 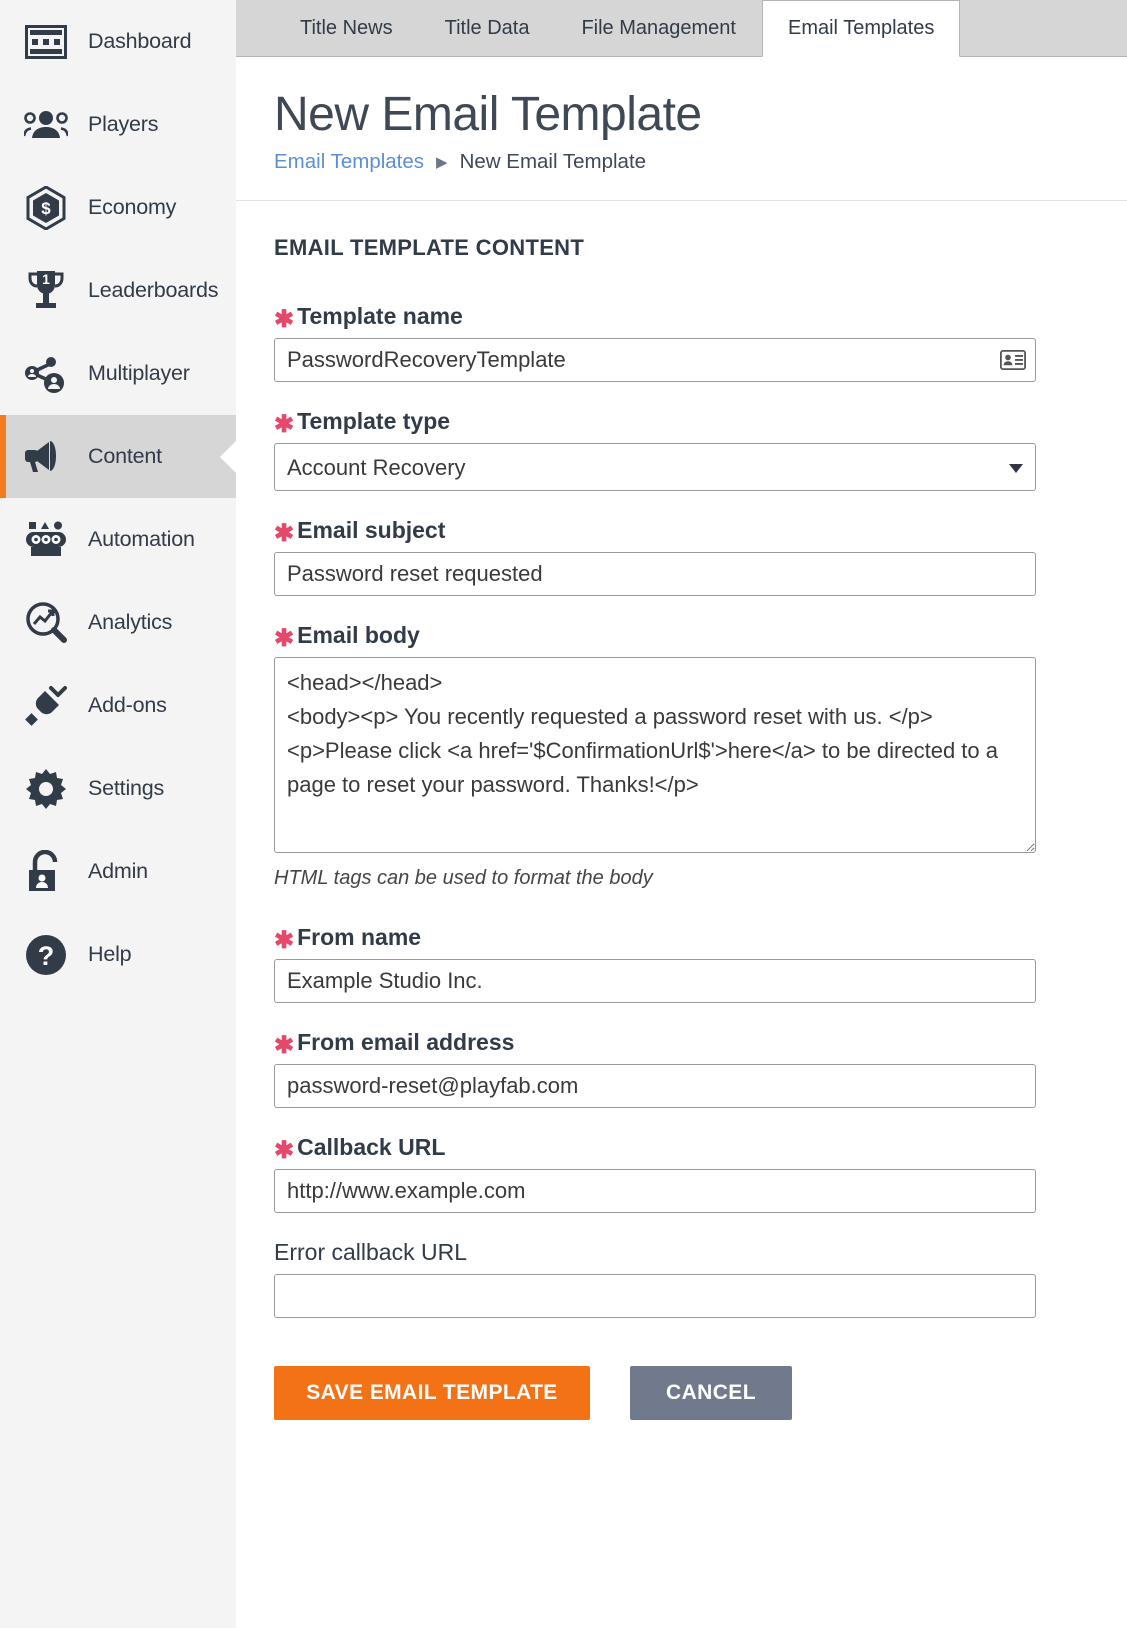 I want to click on label-text: From name, so click(x=359, y=937).